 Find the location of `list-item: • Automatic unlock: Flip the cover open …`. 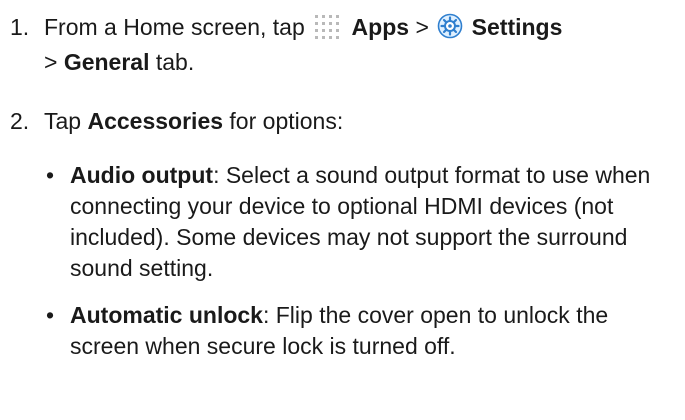

list-item: • Automatic unlock: Flip the cover open … is located at coordinates (360, 331).